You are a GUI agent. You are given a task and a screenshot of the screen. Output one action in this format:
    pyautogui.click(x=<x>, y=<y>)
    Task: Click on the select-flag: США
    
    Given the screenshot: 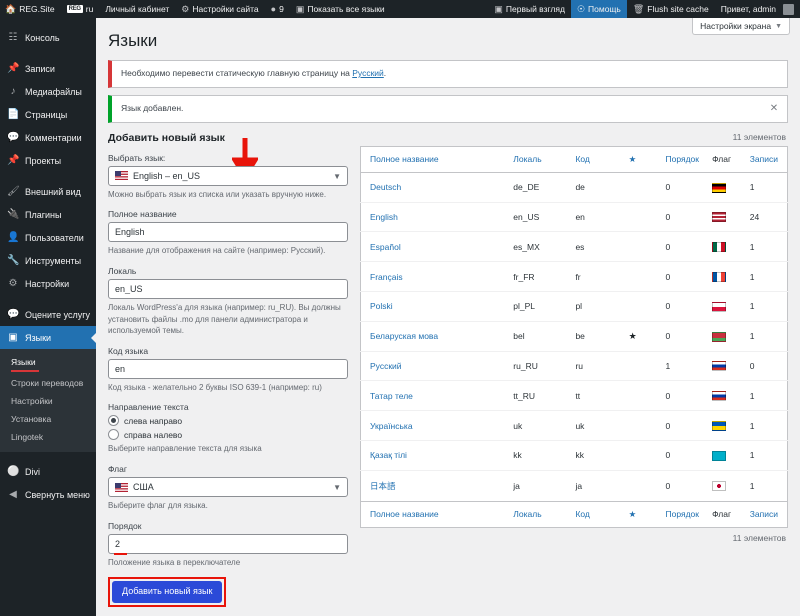 What is the action you would take?
    pyautogui.click(x=228, y=487)
    